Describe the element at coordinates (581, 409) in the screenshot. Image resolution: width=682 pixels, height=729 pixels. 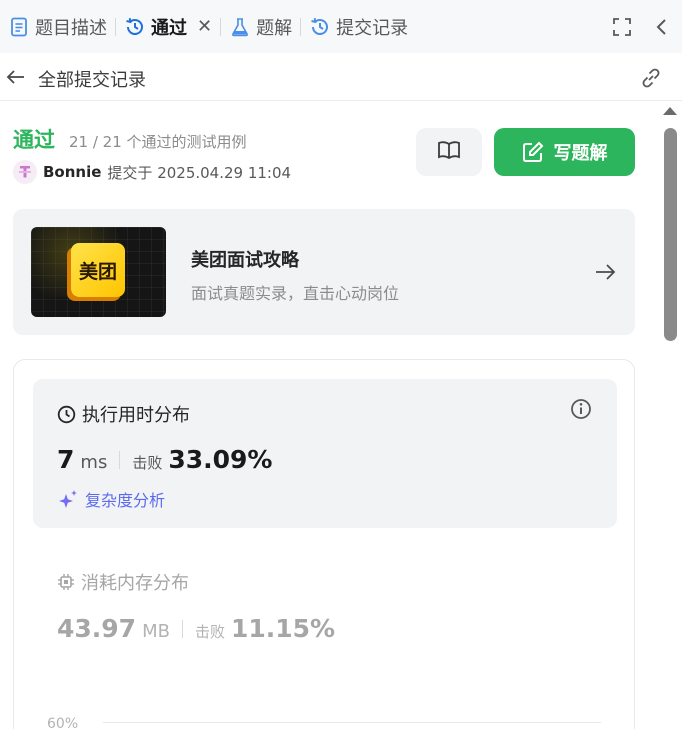
I see `info-icon` at that location.